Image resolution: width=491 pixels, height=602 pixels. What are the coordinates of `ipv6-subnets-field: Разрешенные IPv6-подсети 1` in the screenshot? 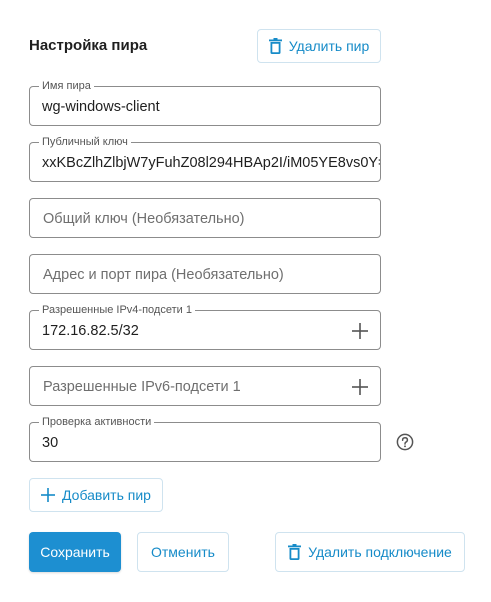 It's located at (205, 386).